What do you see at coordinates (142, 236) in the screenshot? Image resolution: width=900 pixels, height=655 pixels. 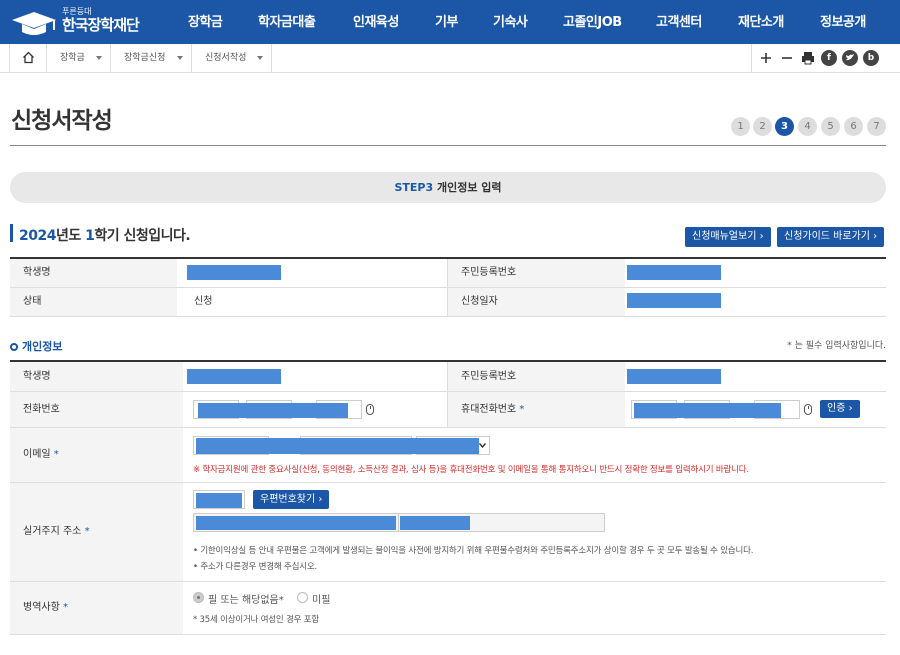 I see `section-text: 학기 신청입니다.` at bounding box center [142, 236].